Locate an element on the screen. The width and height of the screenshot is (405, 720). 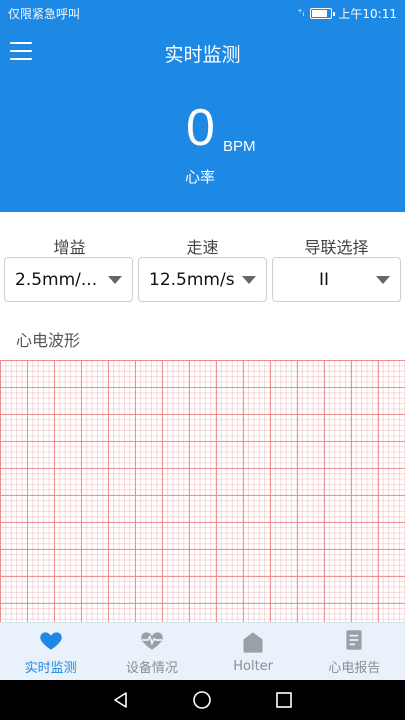
nav-item-device: 设备情况 is located at coordinates (151, 651).